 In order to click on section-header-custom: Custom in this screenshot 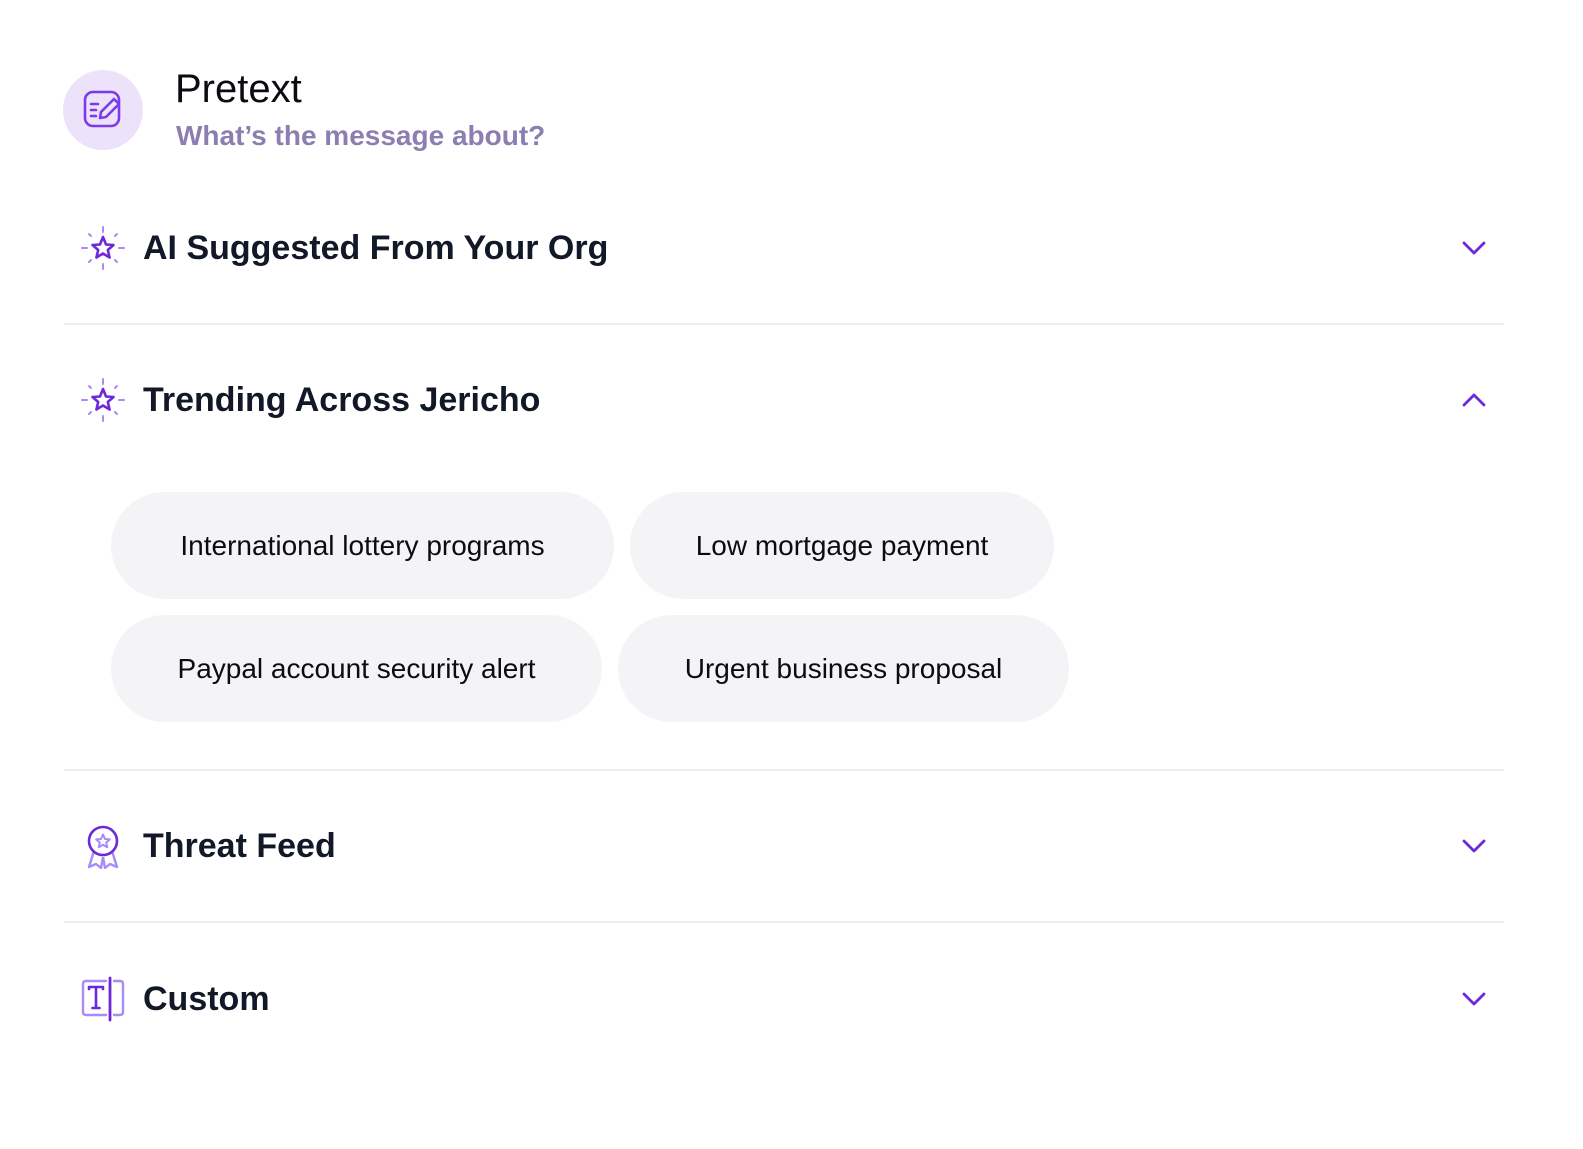, I will do `click(784, 998)`.